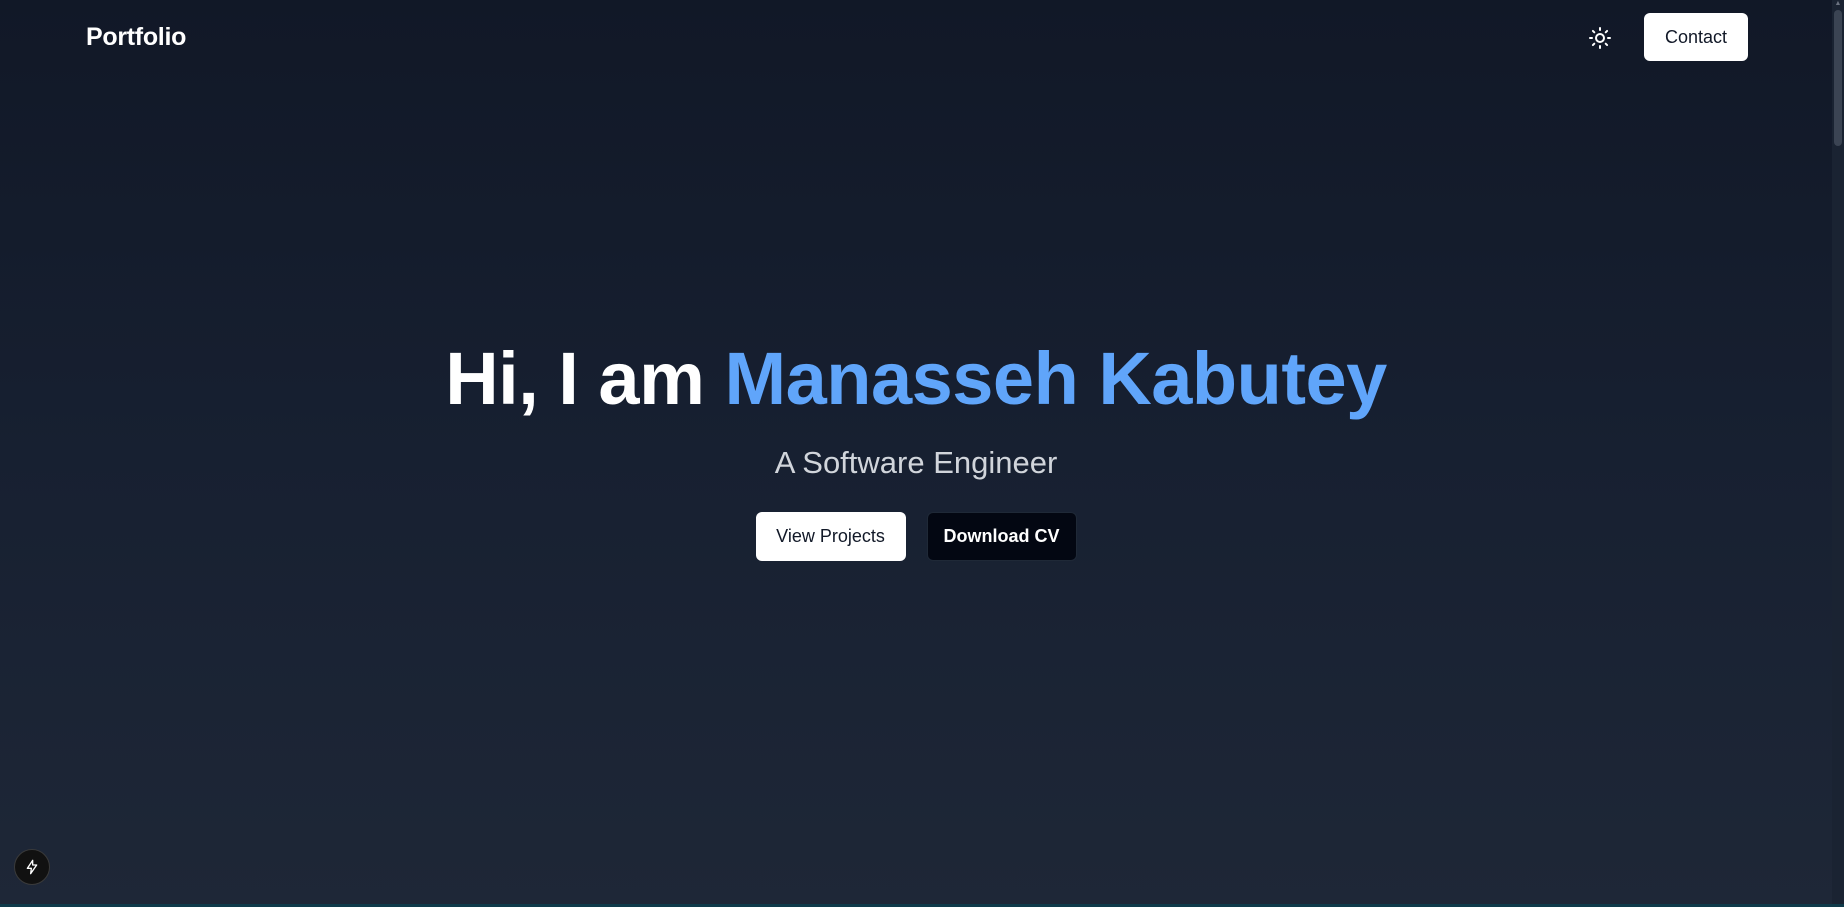 Image resolution: width=1844 pixels, height=907 pixels. I want to click on scroll-up-arrow-icon: ▲, so click(1838, 4).